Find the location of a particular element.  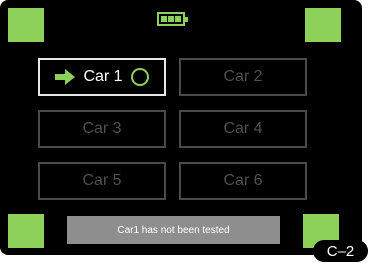

car-5-label: Car 5 is located at coordinates (102, 180).